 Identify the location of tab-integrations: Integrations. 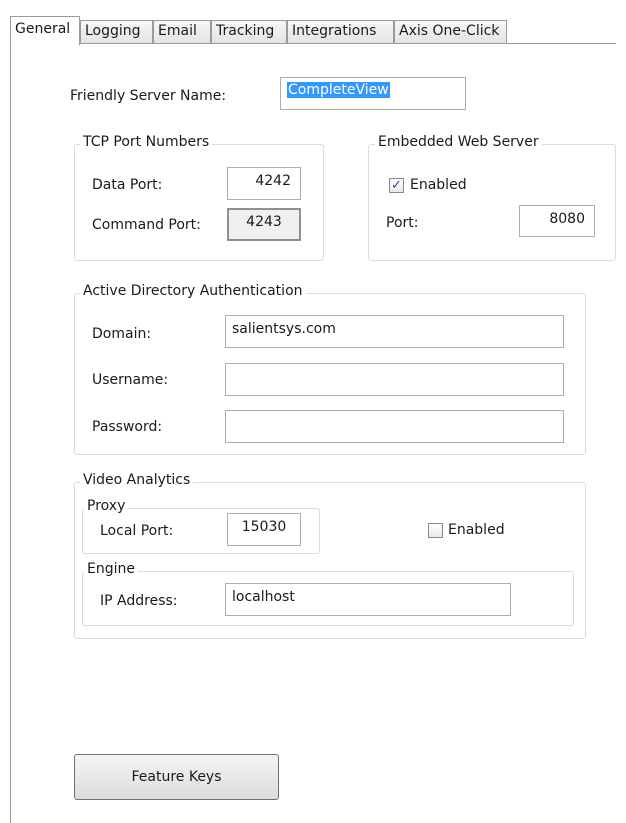
(340, 32).